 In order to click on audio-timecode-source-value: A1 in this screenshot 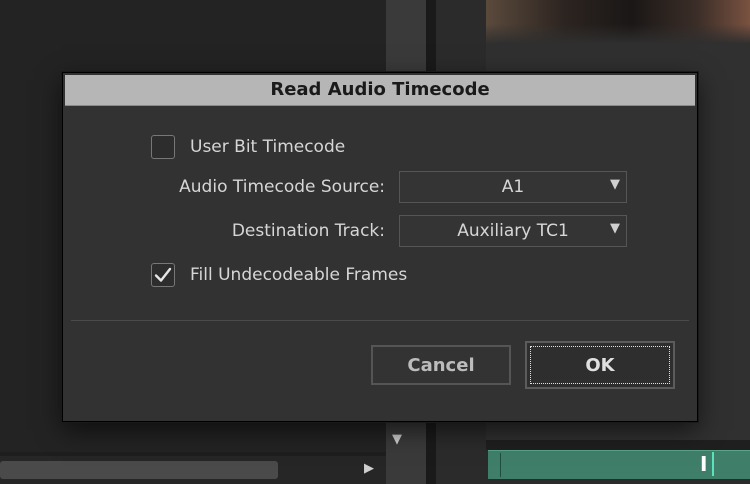, I will do `click(513, 187)`.